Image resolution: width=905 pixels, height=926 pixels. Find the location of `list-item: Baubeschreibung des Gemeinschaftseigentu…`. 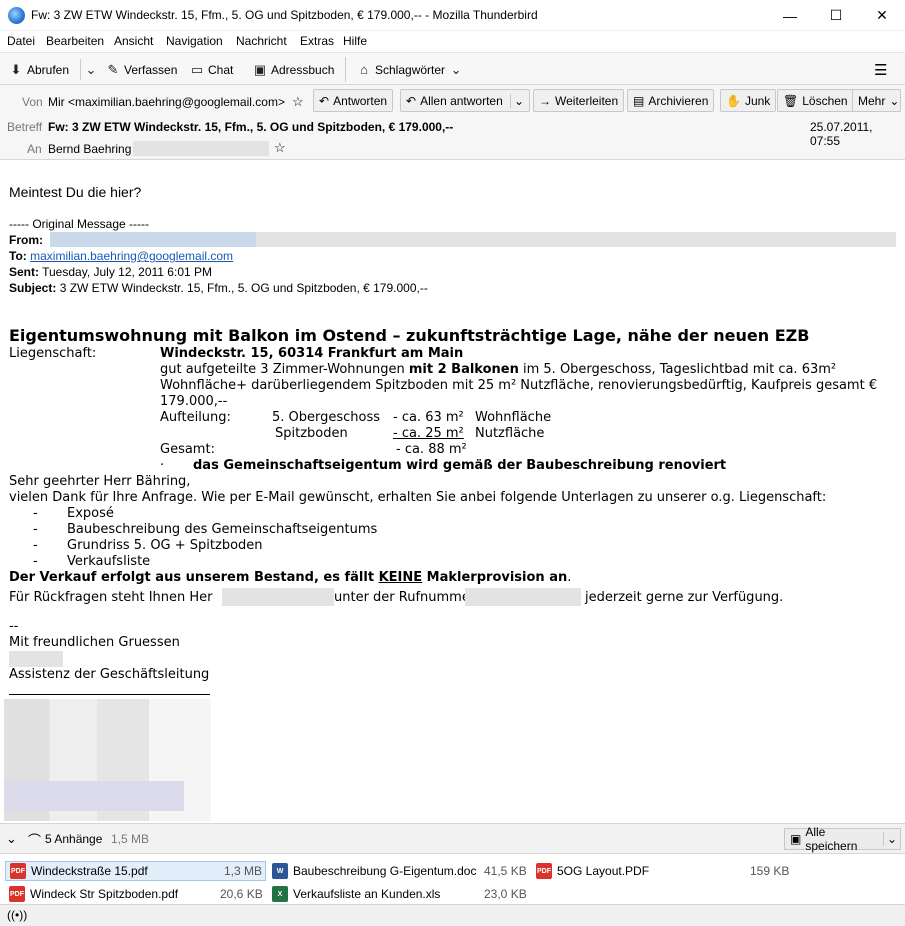

list-item: Baubeschreibung des Gemeinschaftseigentu… is located at coordinates (222, 529).